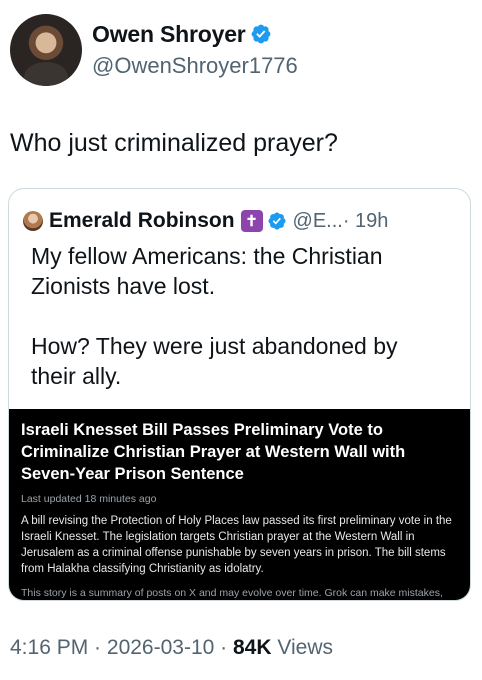  What do you see at coordinates (169, 34) in the screenshot?
I see `author-name: Owen Shroyer` at bounding box center [169, 34].